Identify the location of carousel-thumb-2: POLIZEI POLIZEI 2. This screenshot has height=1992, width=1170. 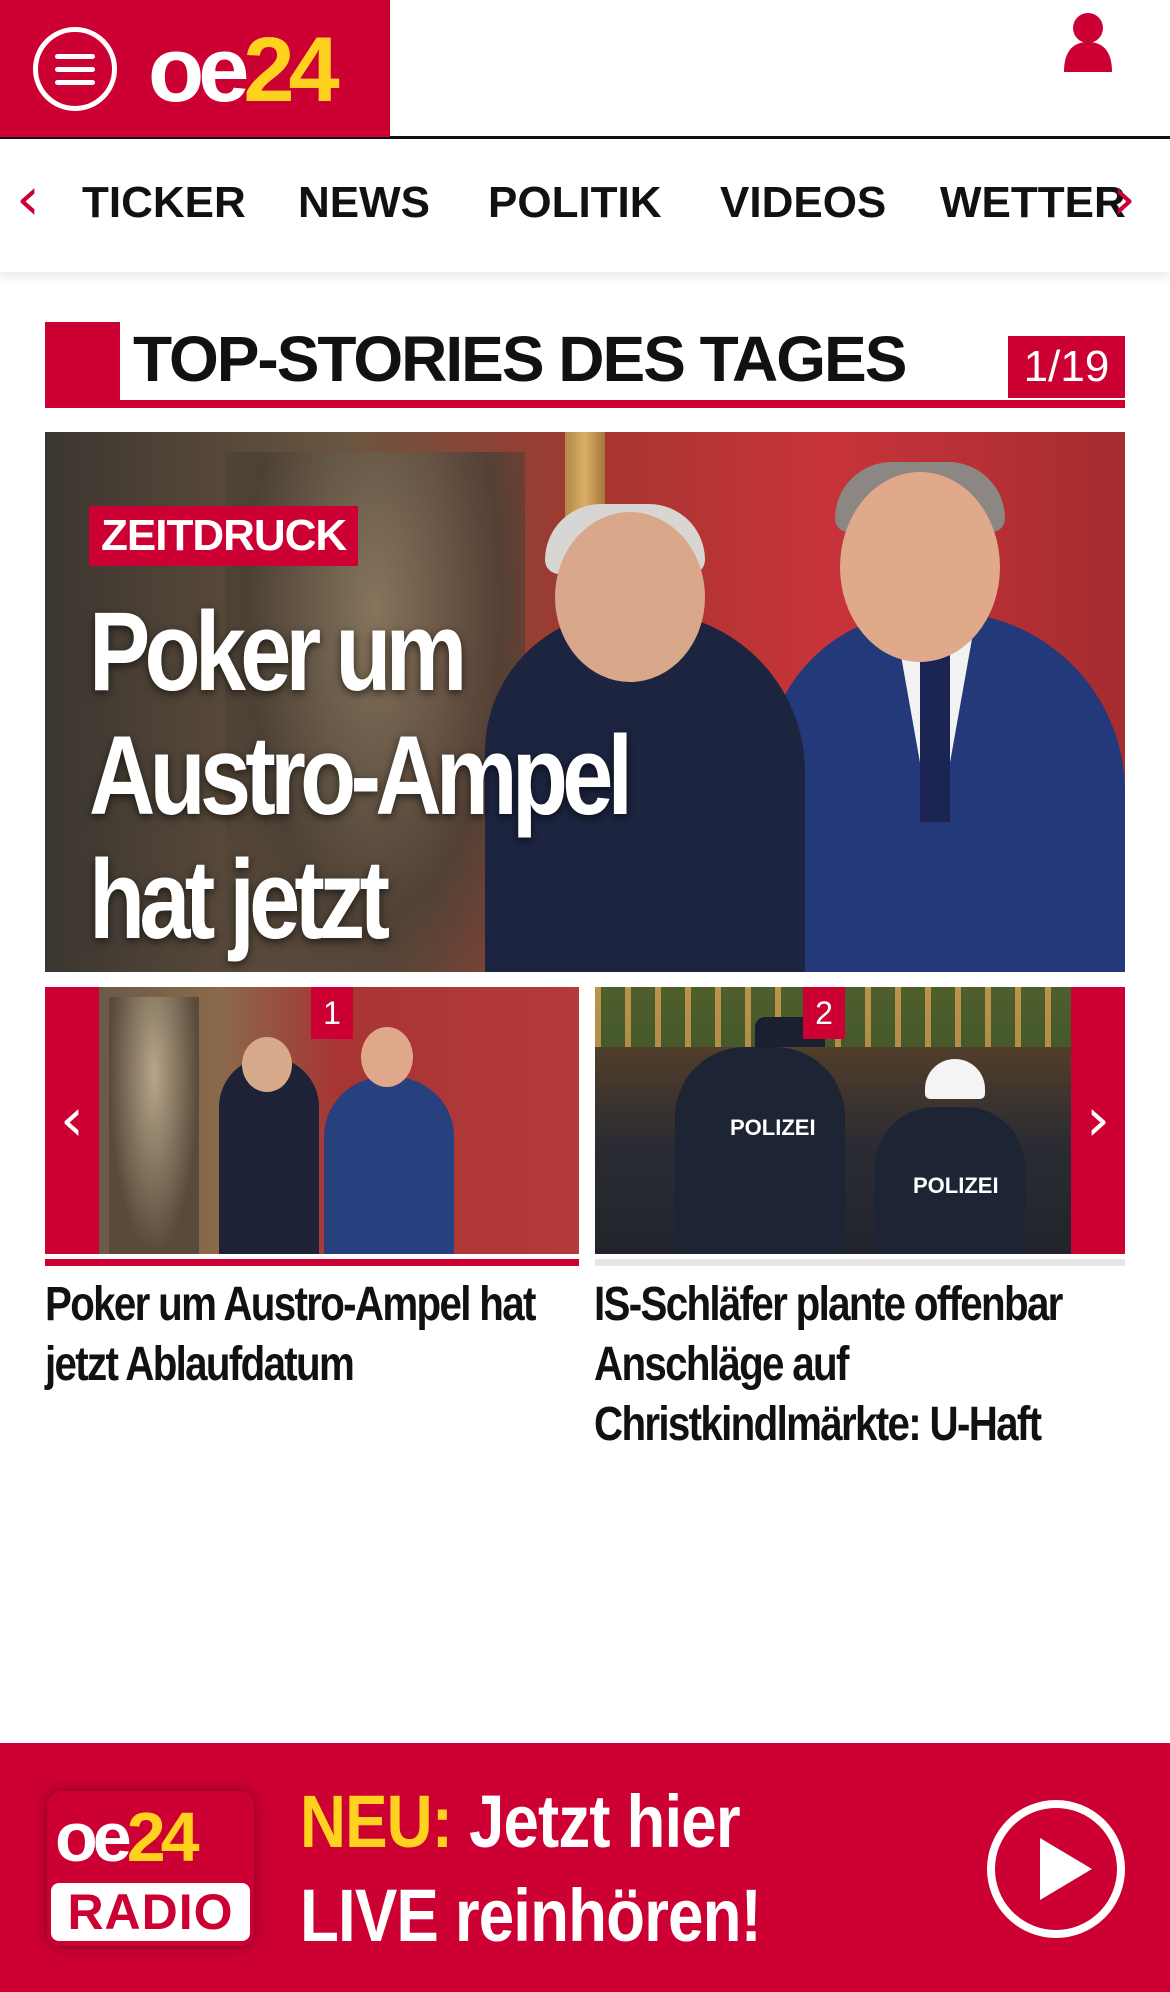
(833, 1120).